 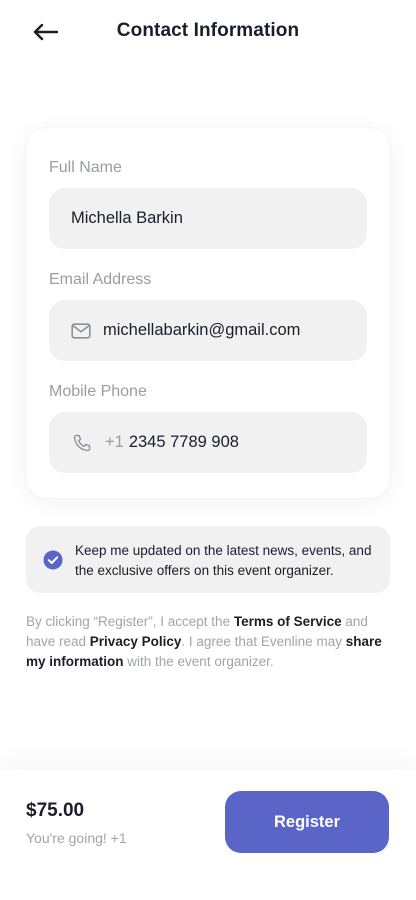 What do you see at coordinates (76, 838) in the screenshot?
I see `attendee-status: You're going! +1` at bounding box center [76, 838].